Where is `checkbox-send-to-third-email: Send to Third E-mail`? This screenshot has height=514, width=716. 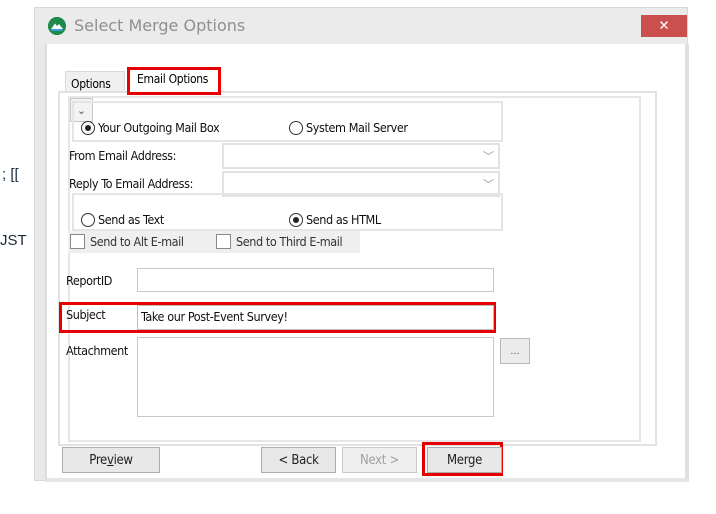
checkbox-send-to-third-email: Send to Third E-mail is located at coordinates (279, 241).